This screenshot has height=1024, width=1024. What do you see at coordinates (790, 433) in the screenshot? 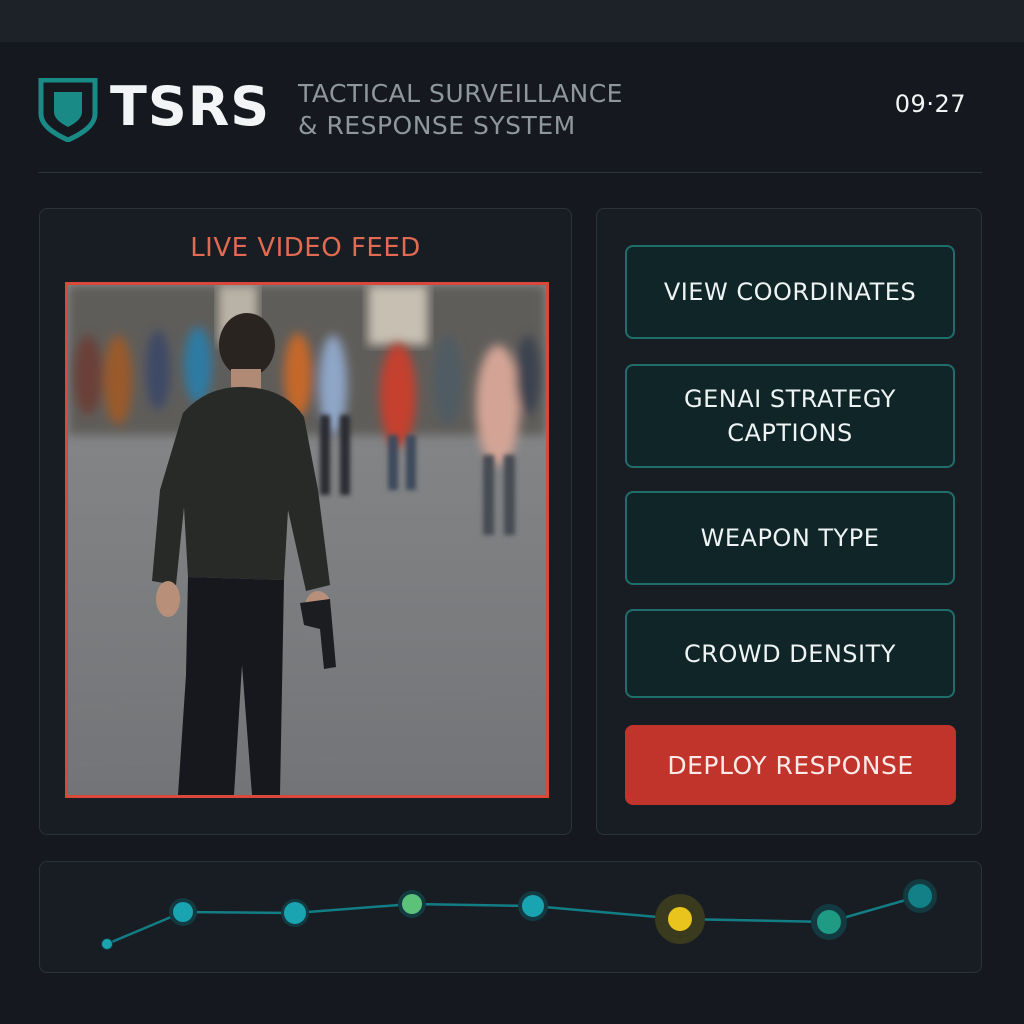
I see `genai-label-line-2: CAPTIONS` at bounding box center [790, 433].